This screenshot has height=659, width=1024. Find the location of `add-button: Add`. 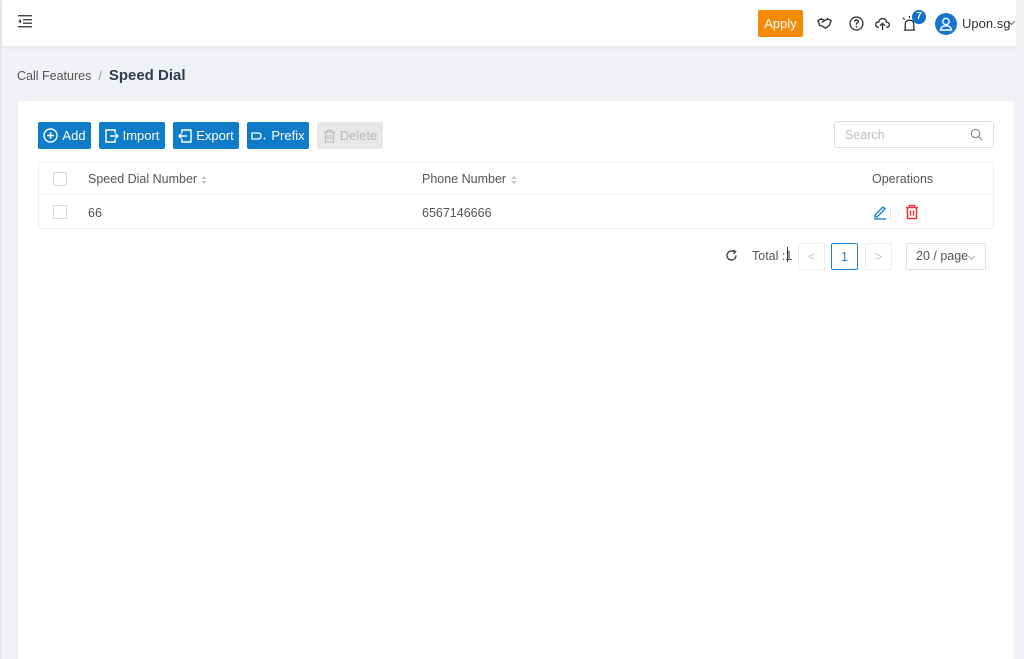

add-button: Add is located at coordinates (64, 135).